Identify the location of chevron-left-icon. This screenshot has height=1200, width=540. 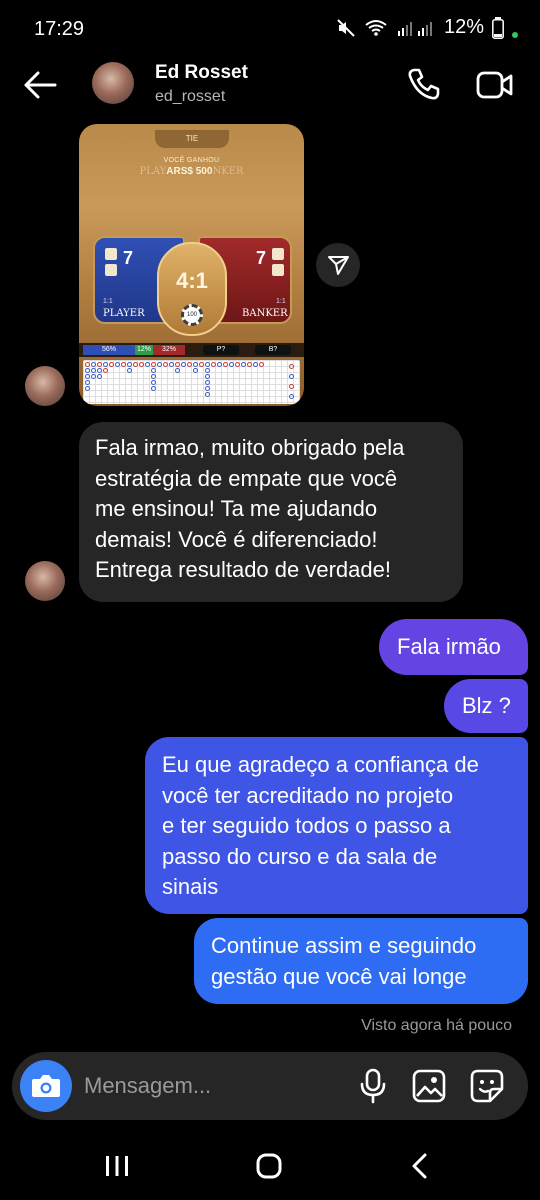
(419, 1166).